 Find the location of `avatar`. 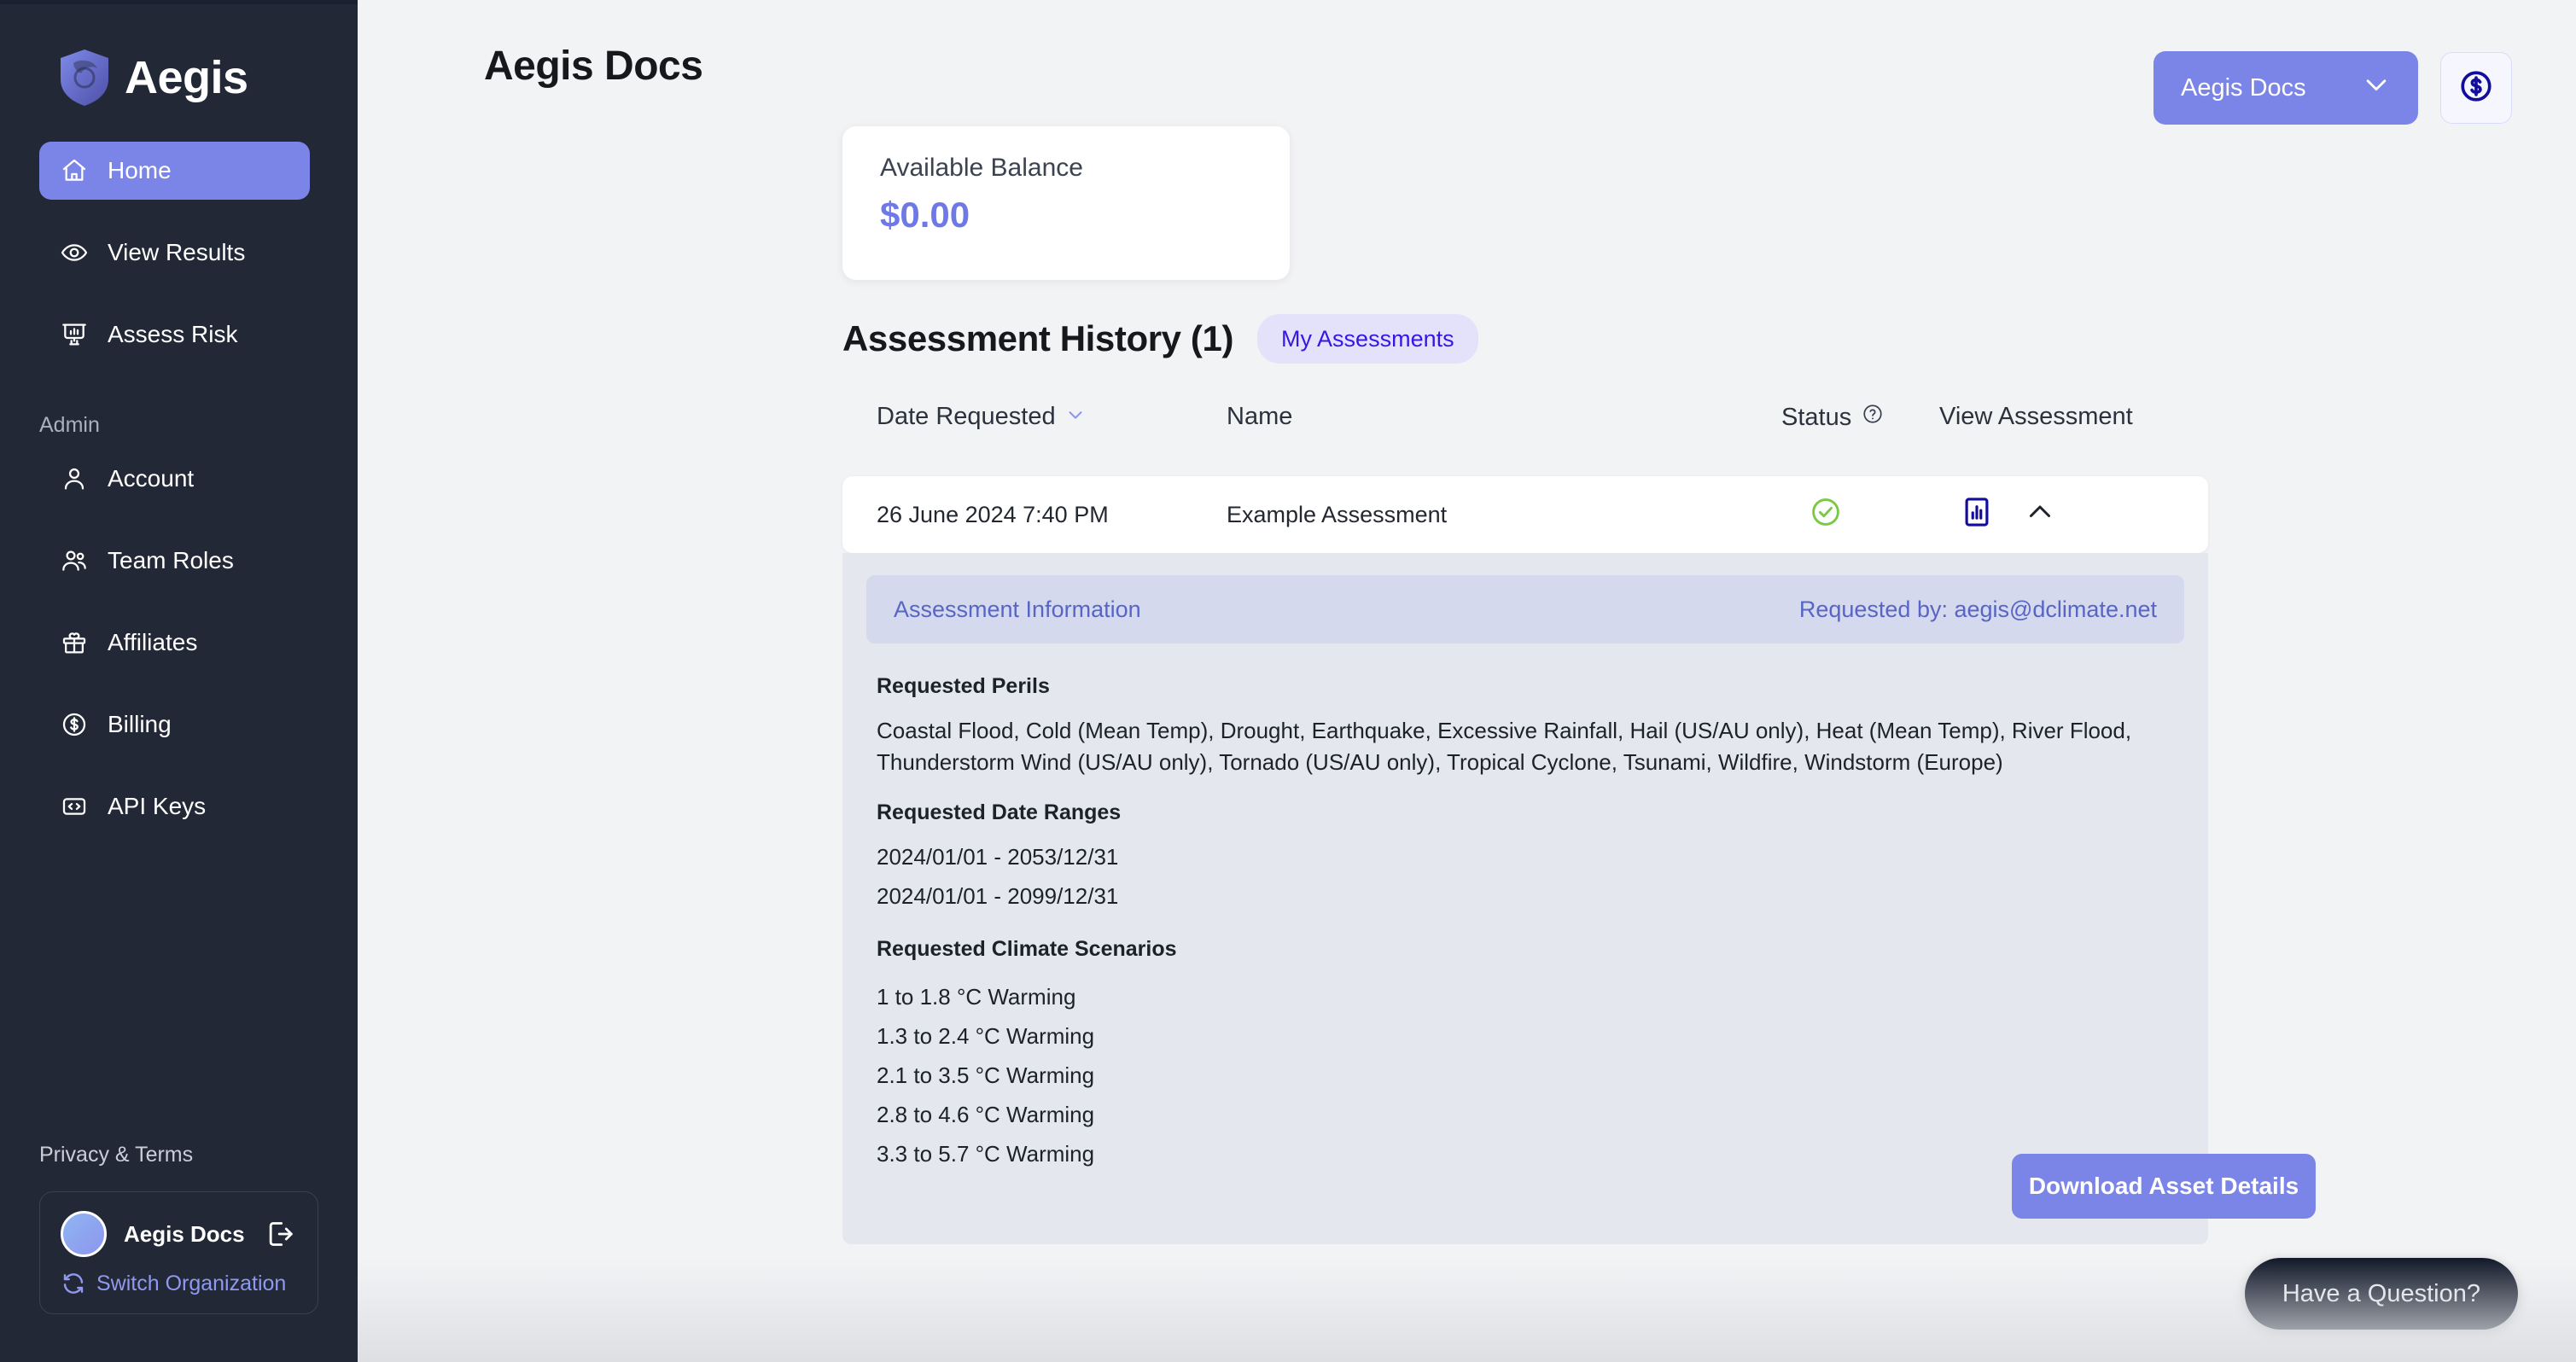

avatar is located at coordinates (84, 1234).